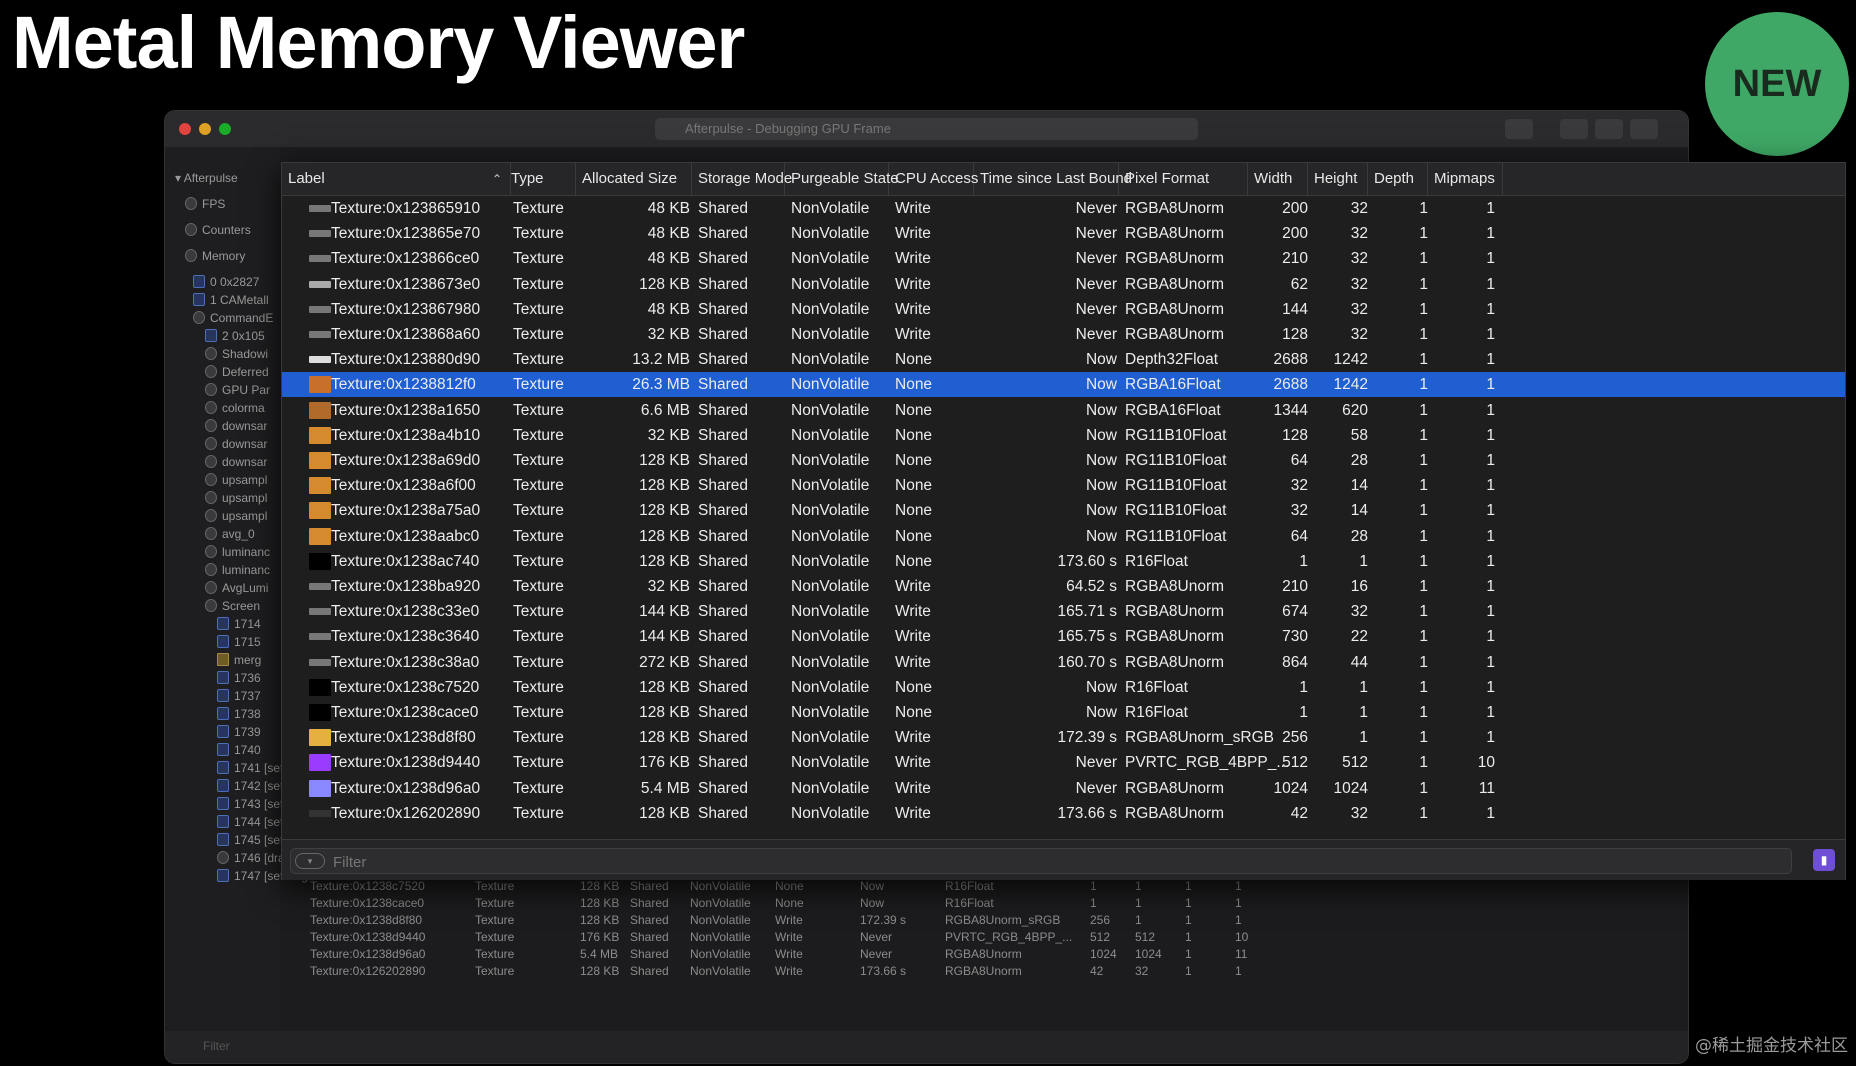  What do you see at coordinates (1087, 612) in the screenshot?
I see `cell-time-since-last-bound: 165.71 s` at bounding box center [1087, 612].